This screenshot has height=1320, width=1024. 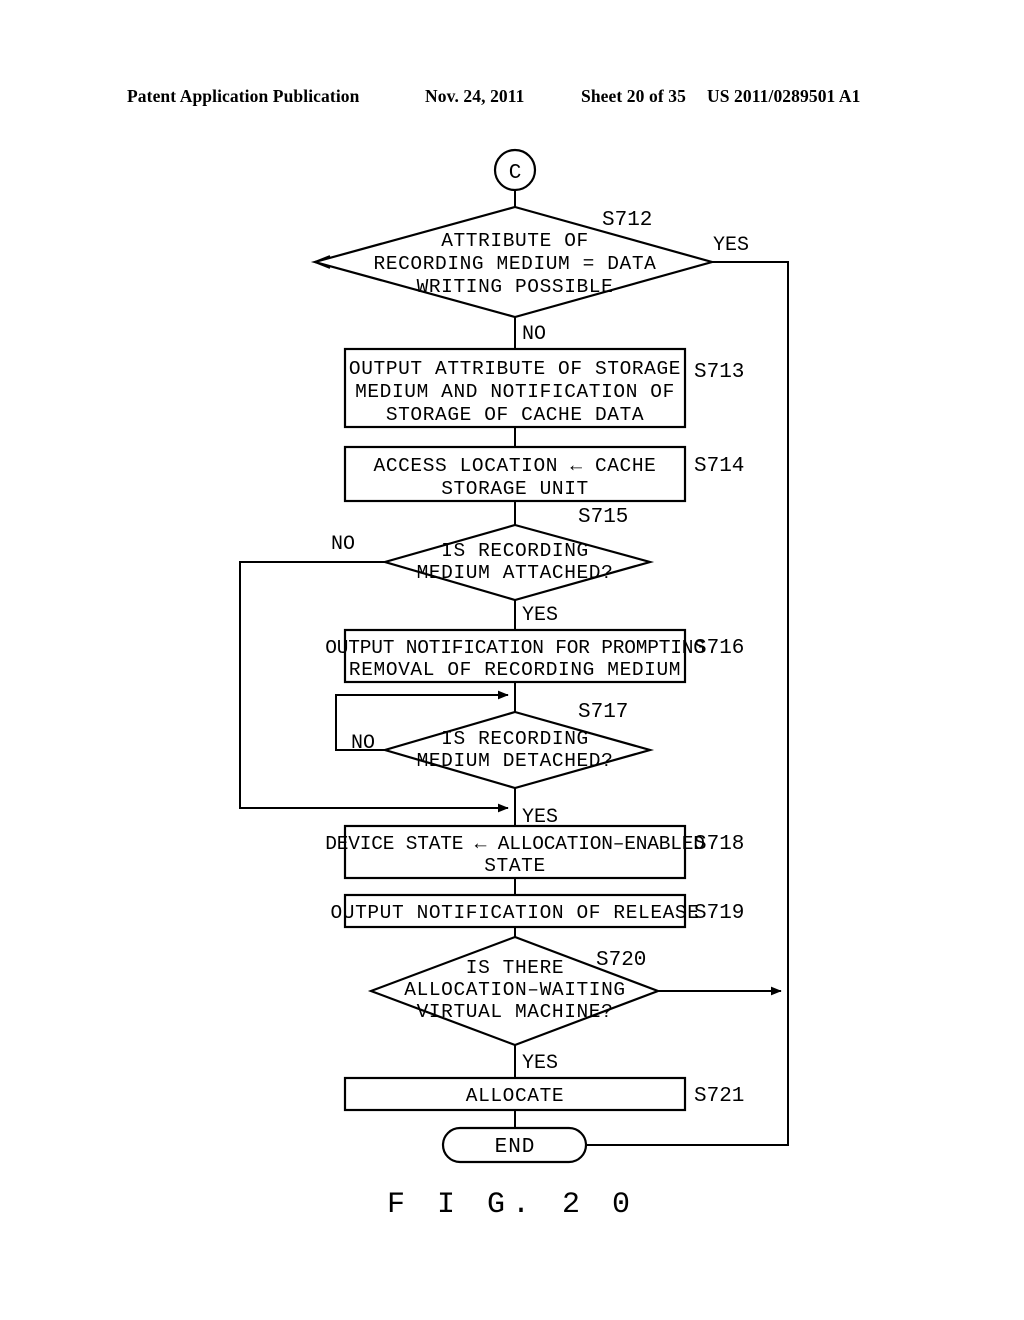 What do you see at coordinates (515, 968) in the screenshot?
I see `s720-line-1: IS THERE` at bounding box center [515, 968].